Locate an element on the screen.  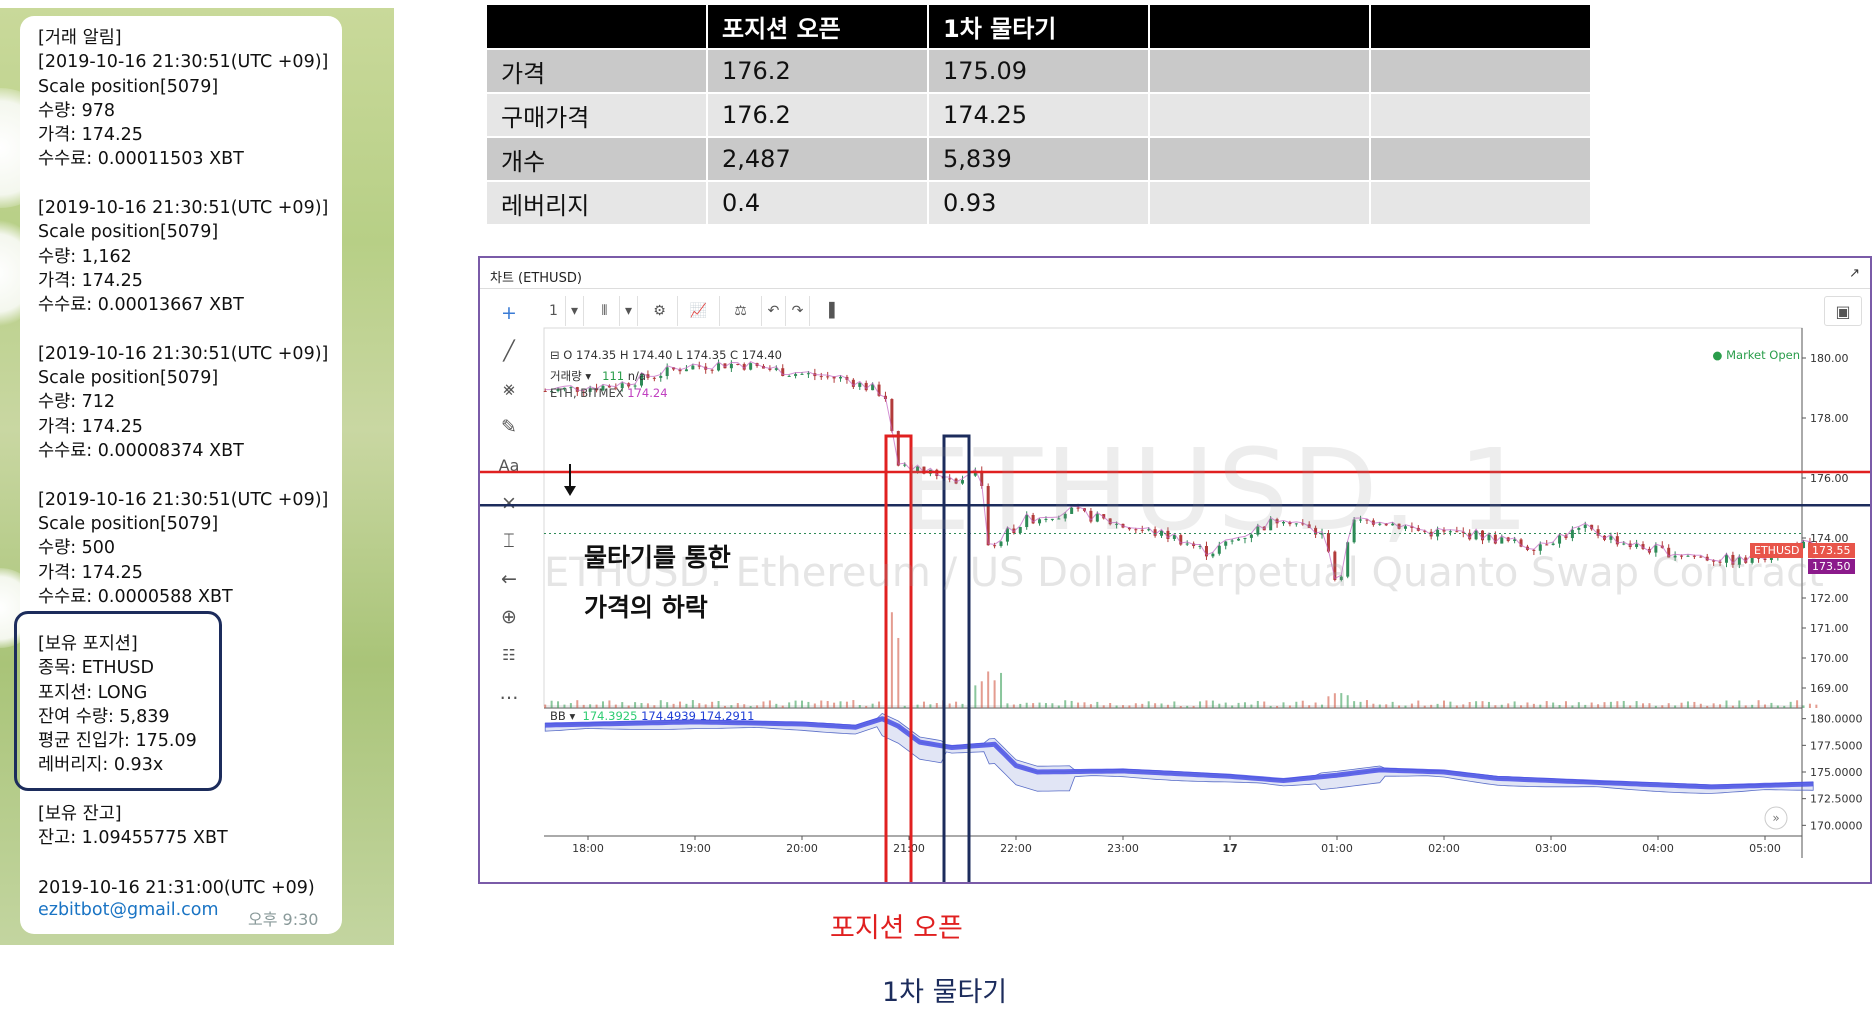
fill-label: Scale position[5079] is located at coordinates (128, 86).